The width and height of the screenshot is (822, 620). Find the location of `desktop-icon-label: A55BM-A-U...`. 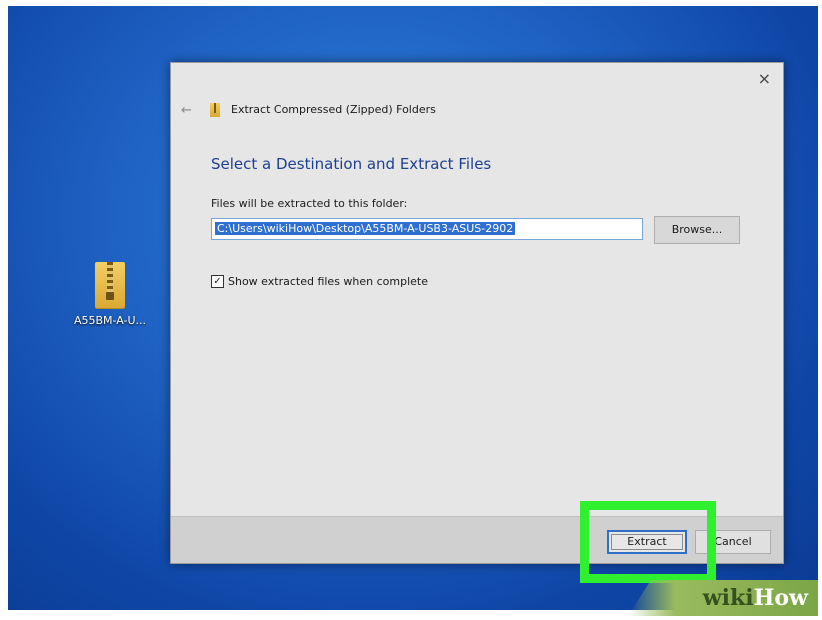

desktop-icon-label: A55BM-A-U... is located at coordinates (110, 320).